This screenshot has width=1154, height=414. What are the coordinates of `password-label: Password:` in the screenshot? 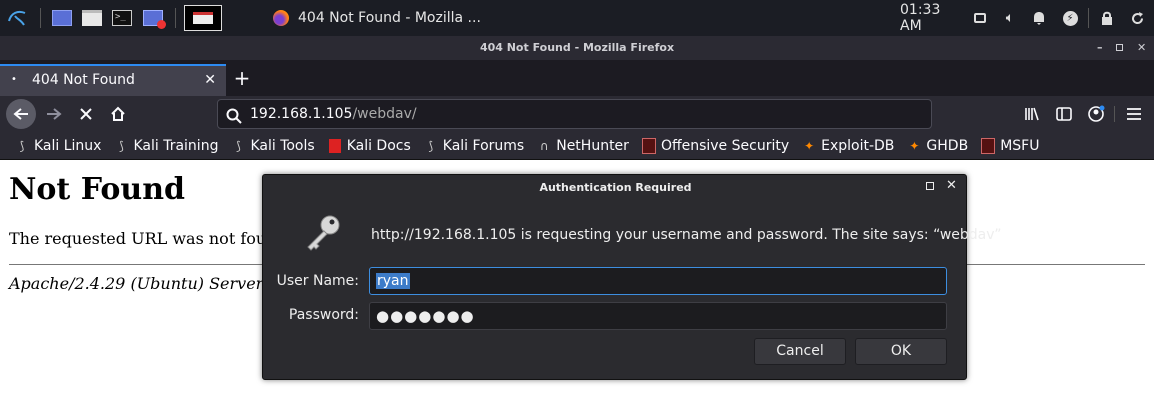 It's located at (323, 315).